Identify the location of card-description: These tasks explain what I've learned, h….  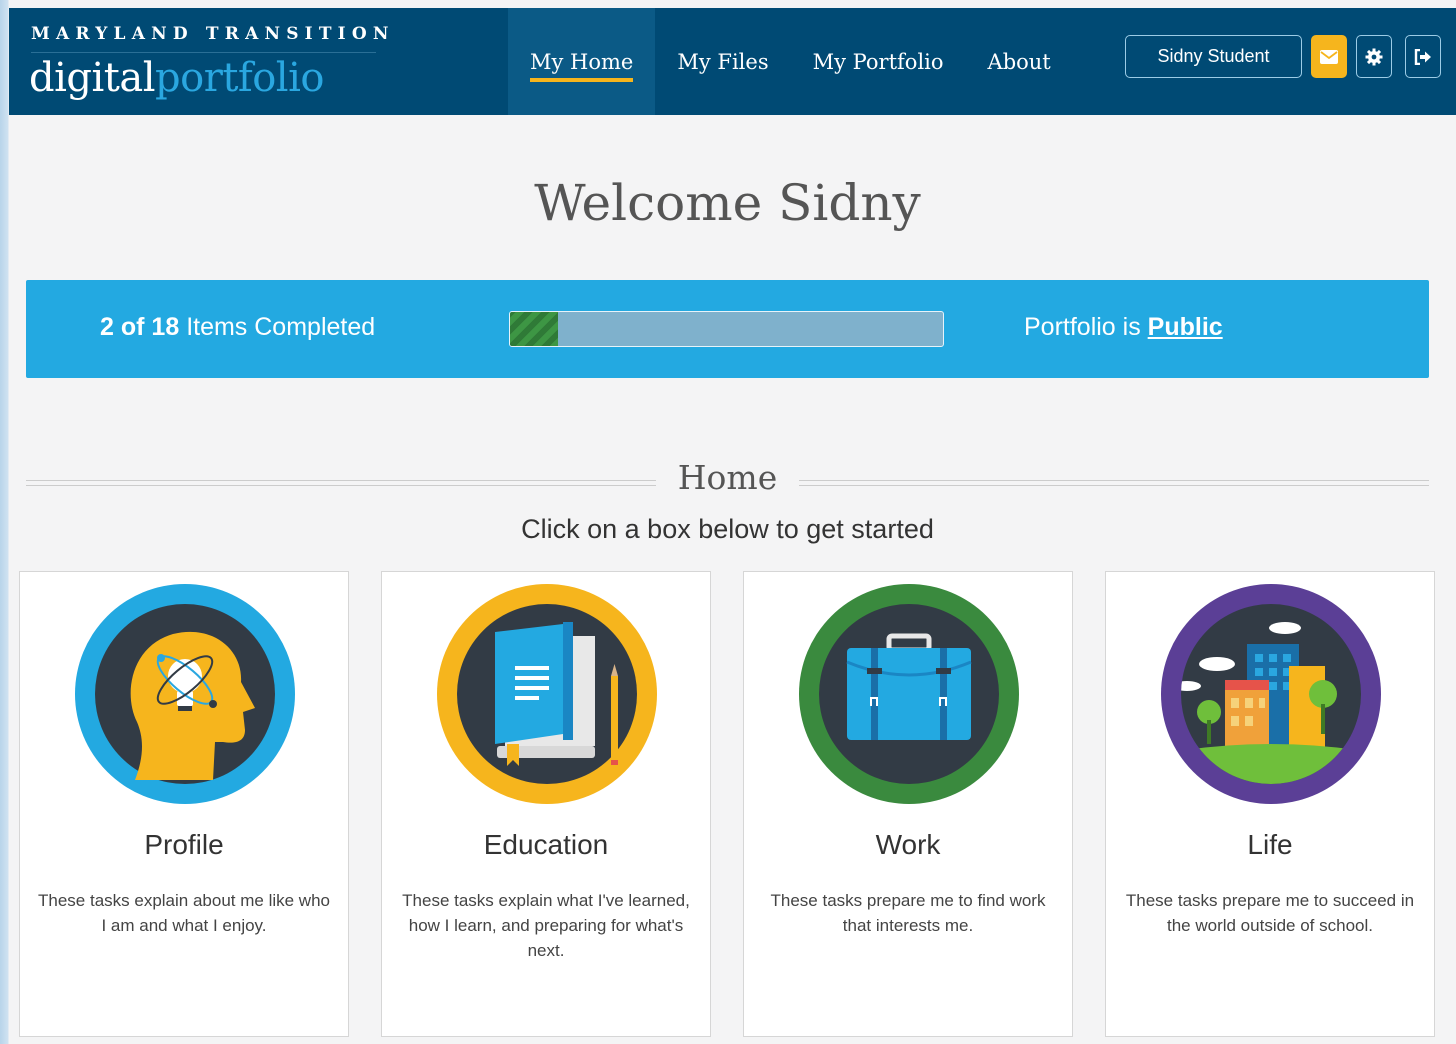
(546, 925).